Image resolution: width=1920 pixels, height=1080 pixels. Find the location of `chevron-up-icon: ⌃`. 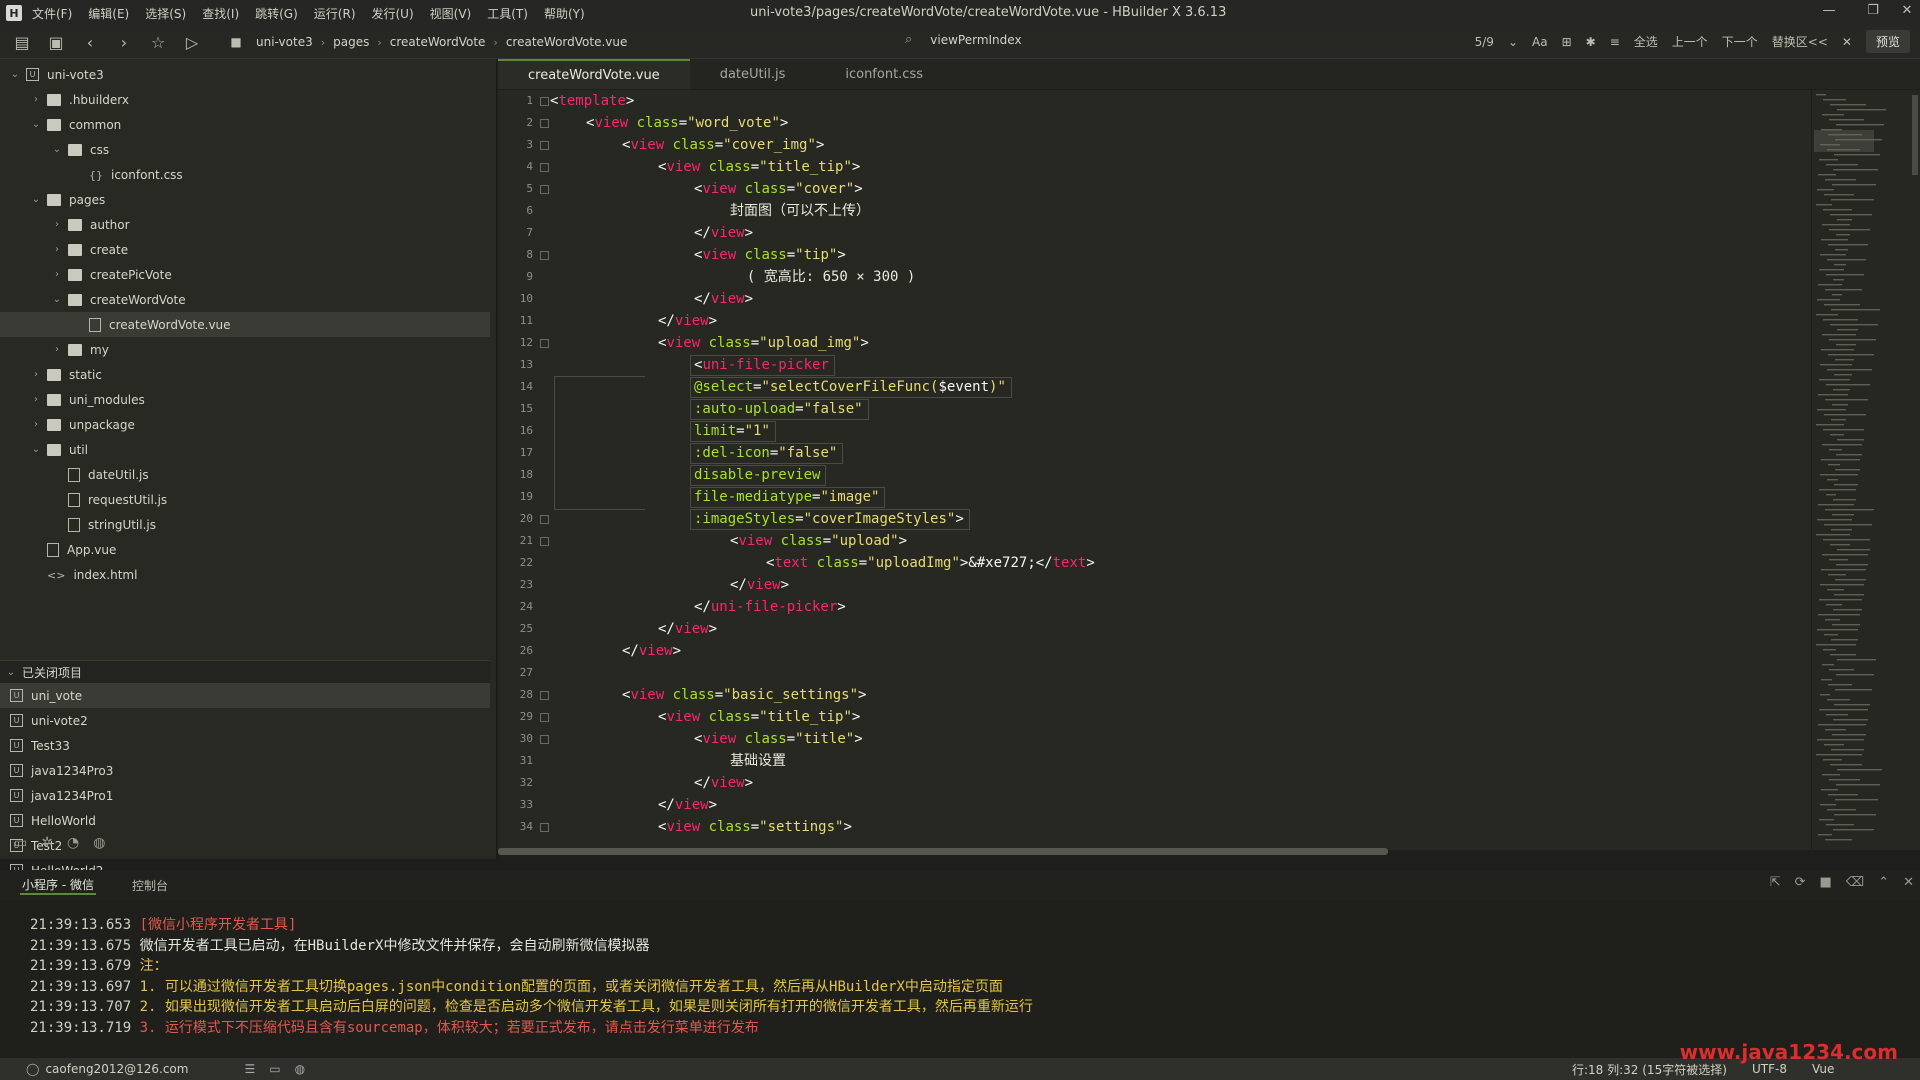

chevron-up-icon: ⌃ is located at coordinates (1883, 882).